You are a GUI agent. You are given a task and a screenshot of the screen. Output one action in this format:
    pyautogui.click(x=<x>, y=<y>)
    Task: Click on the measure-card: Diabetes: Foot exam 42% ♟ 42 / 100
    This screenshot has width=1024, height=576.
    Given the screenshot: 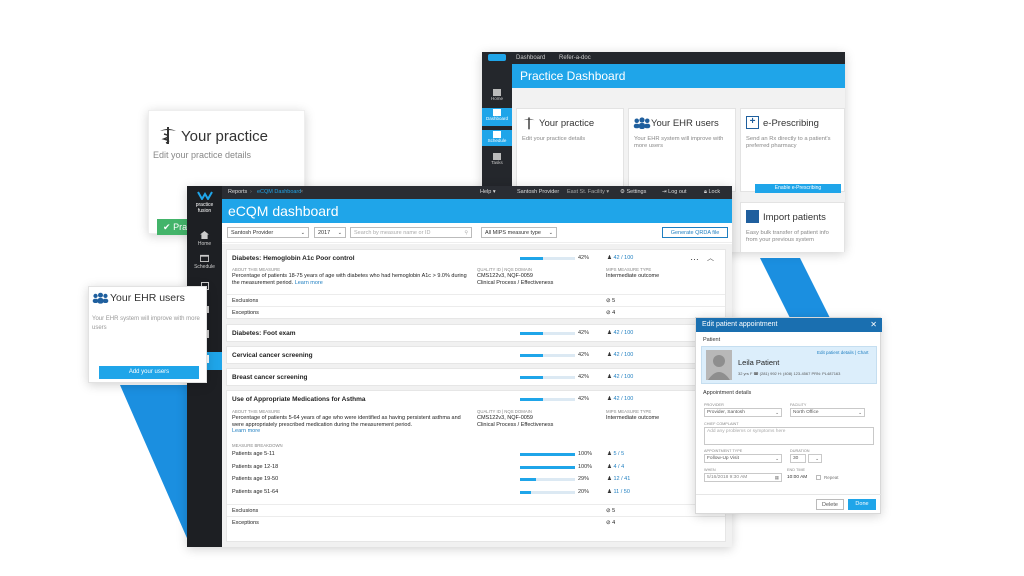 What is the action you would take?
    pyautogui.click(x=476, y=333)
    